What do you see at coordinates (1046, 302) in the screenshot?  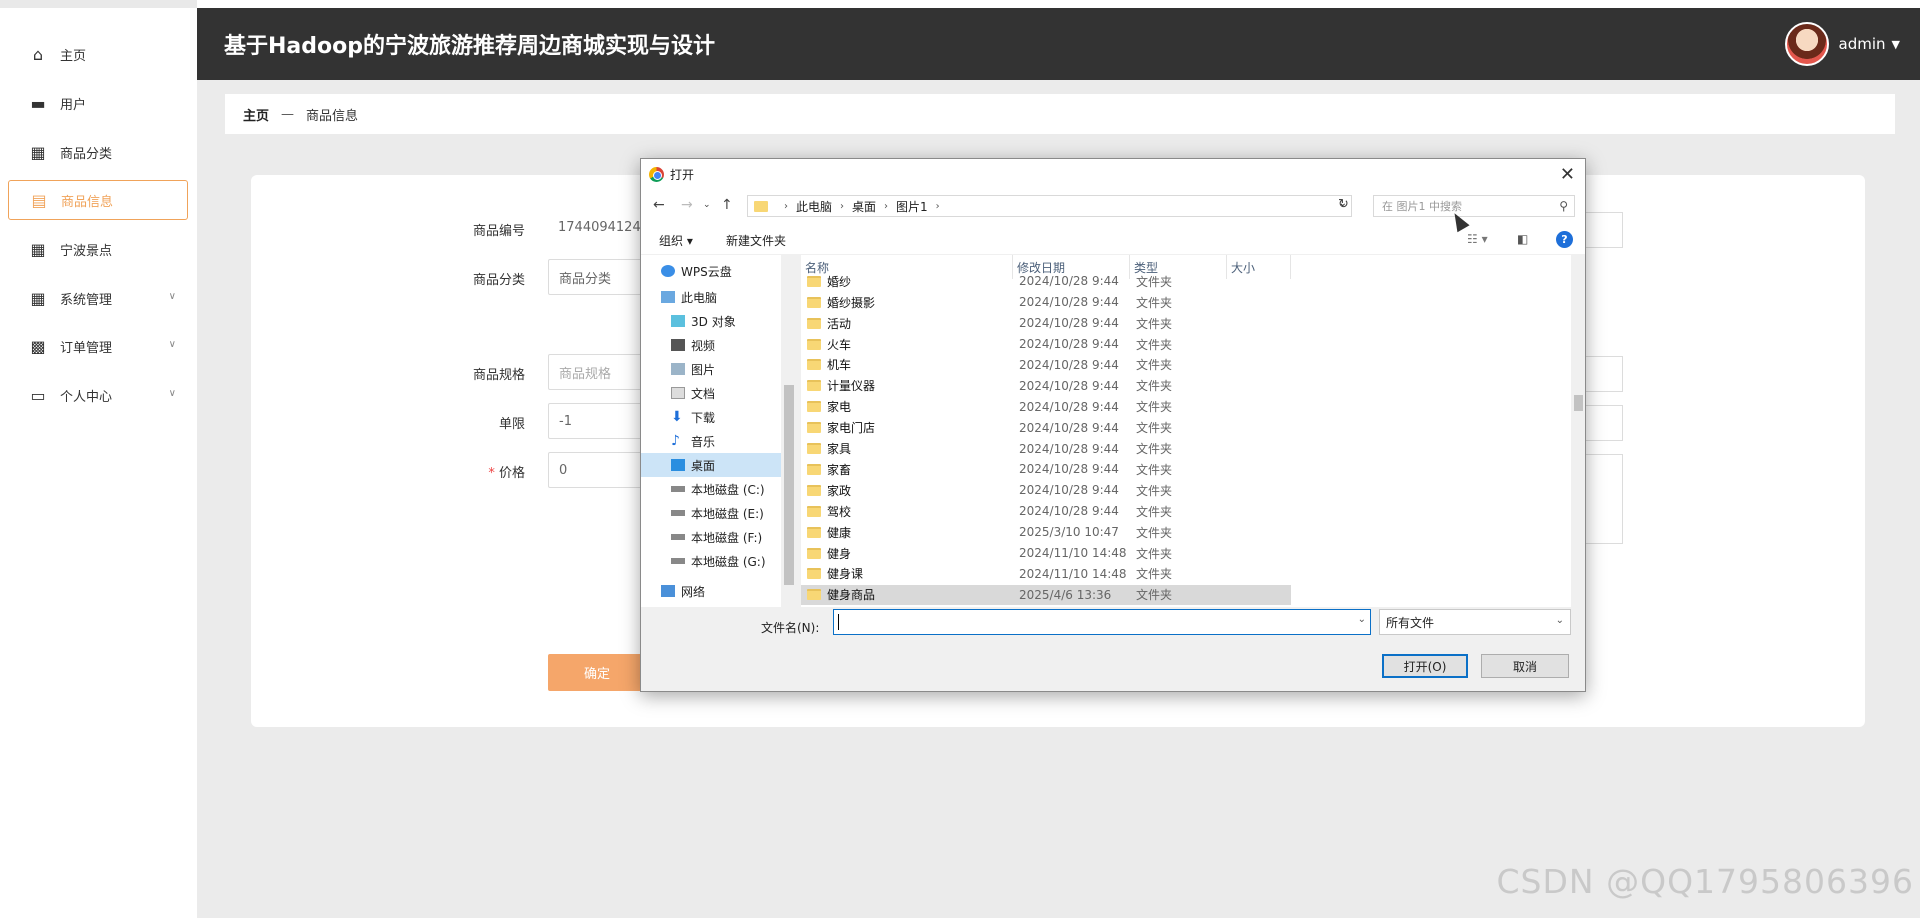 I see `file-row: 婚纱摄影 2024/10/28 9:44 文件夹` at bounding box center [1046, 302].